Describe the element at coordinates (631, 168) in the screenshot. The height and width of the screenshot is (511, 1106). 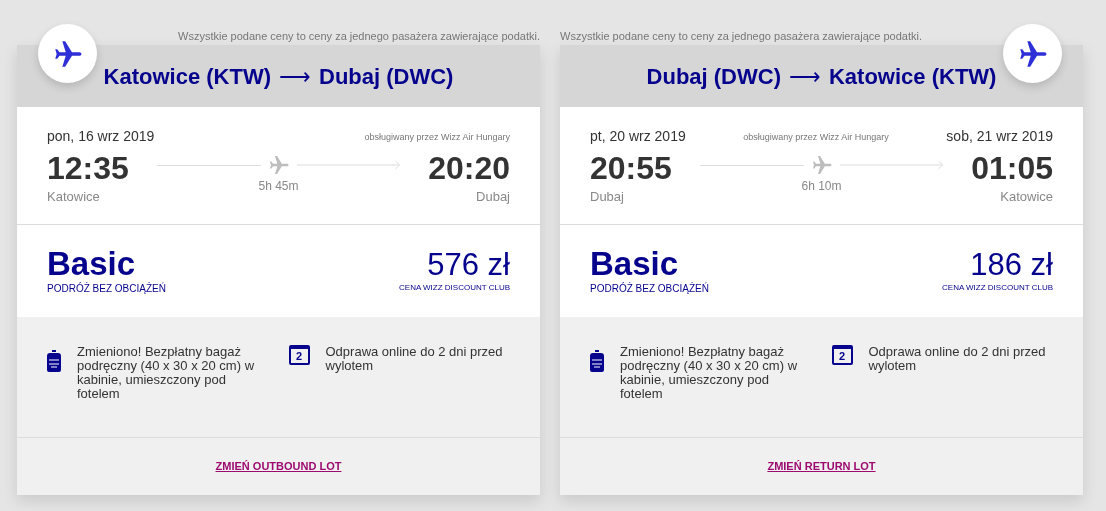
I see `departure-time: 20:55` at that location.